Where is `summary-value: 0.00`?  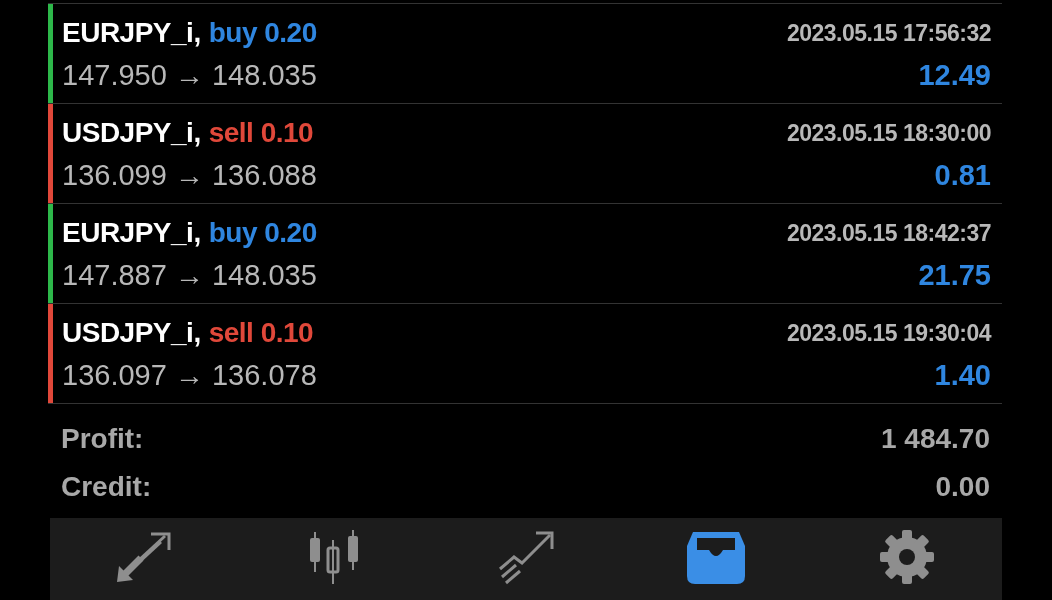
summary-value: 0.00 is located at coordinates (962, 487).